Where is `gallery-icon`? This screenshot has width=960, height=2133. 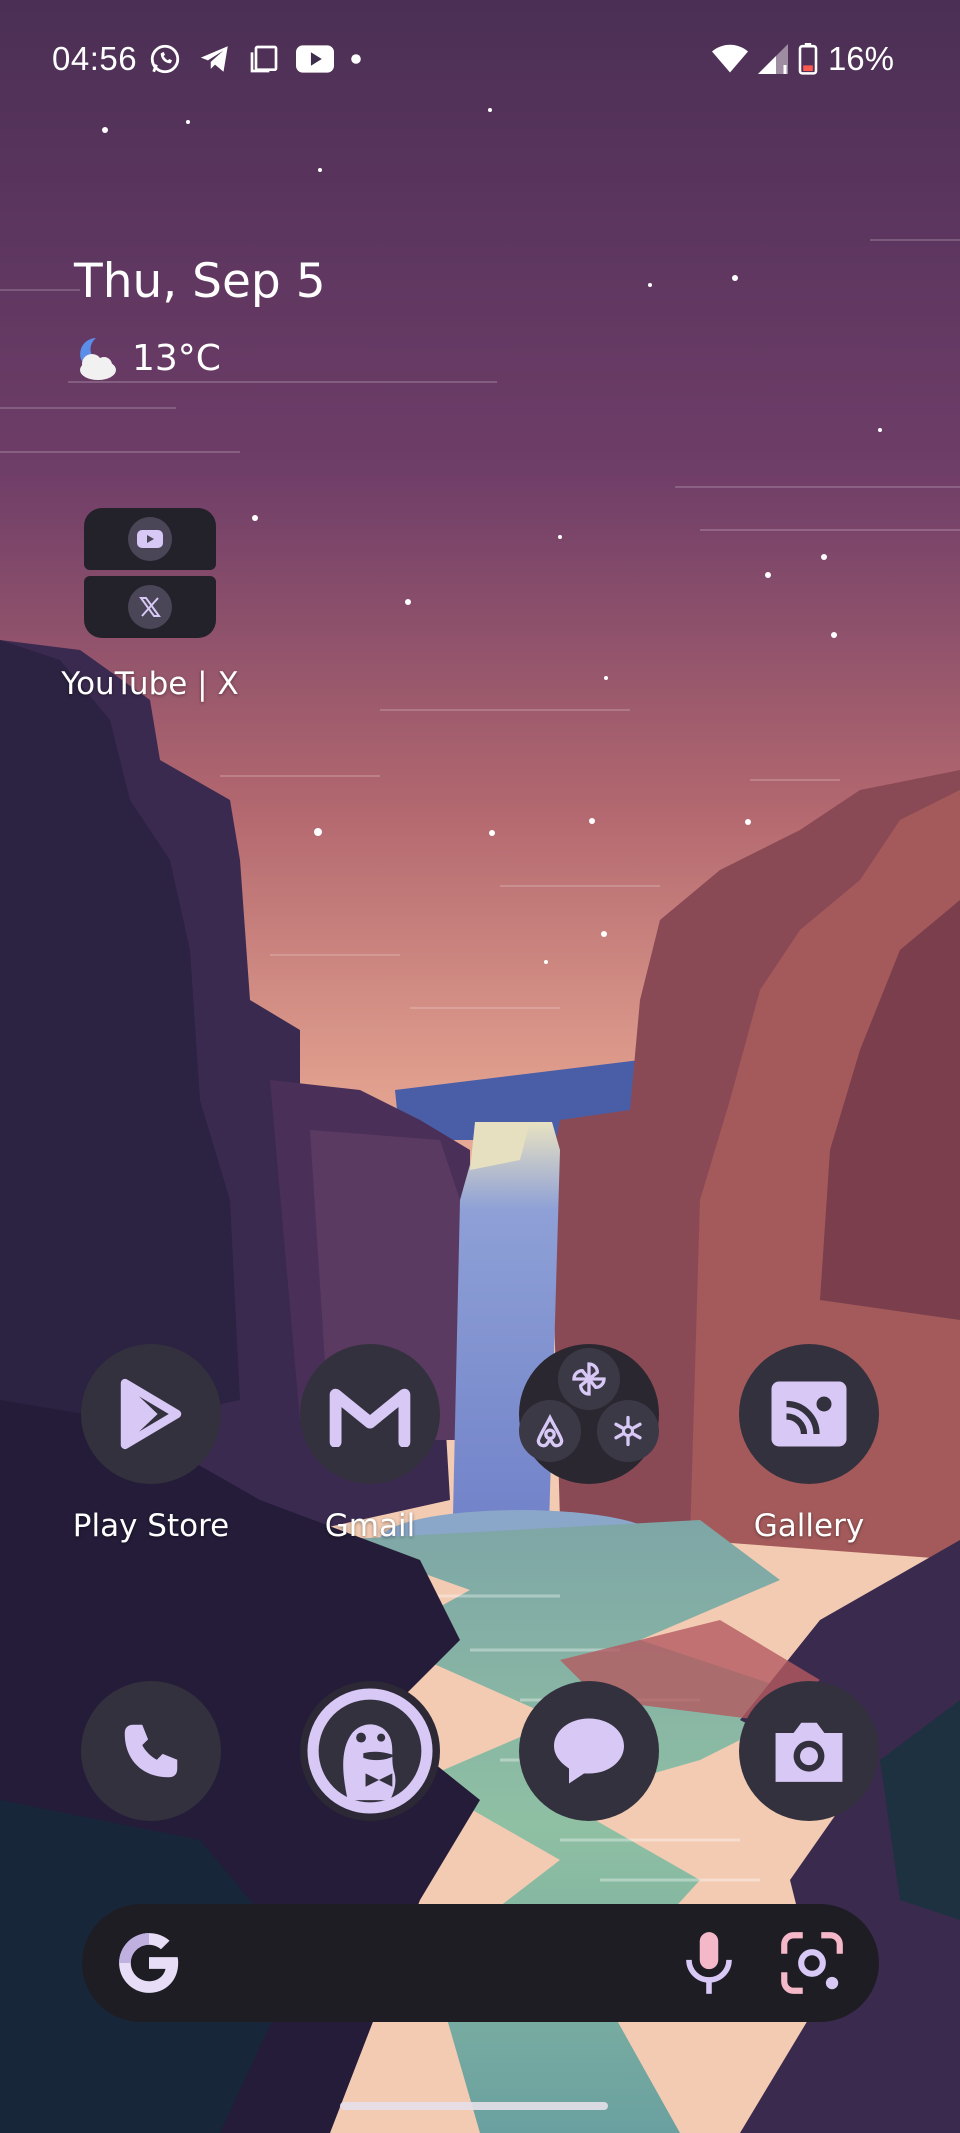 gallery-icon is located at coordinates (809, 1414).